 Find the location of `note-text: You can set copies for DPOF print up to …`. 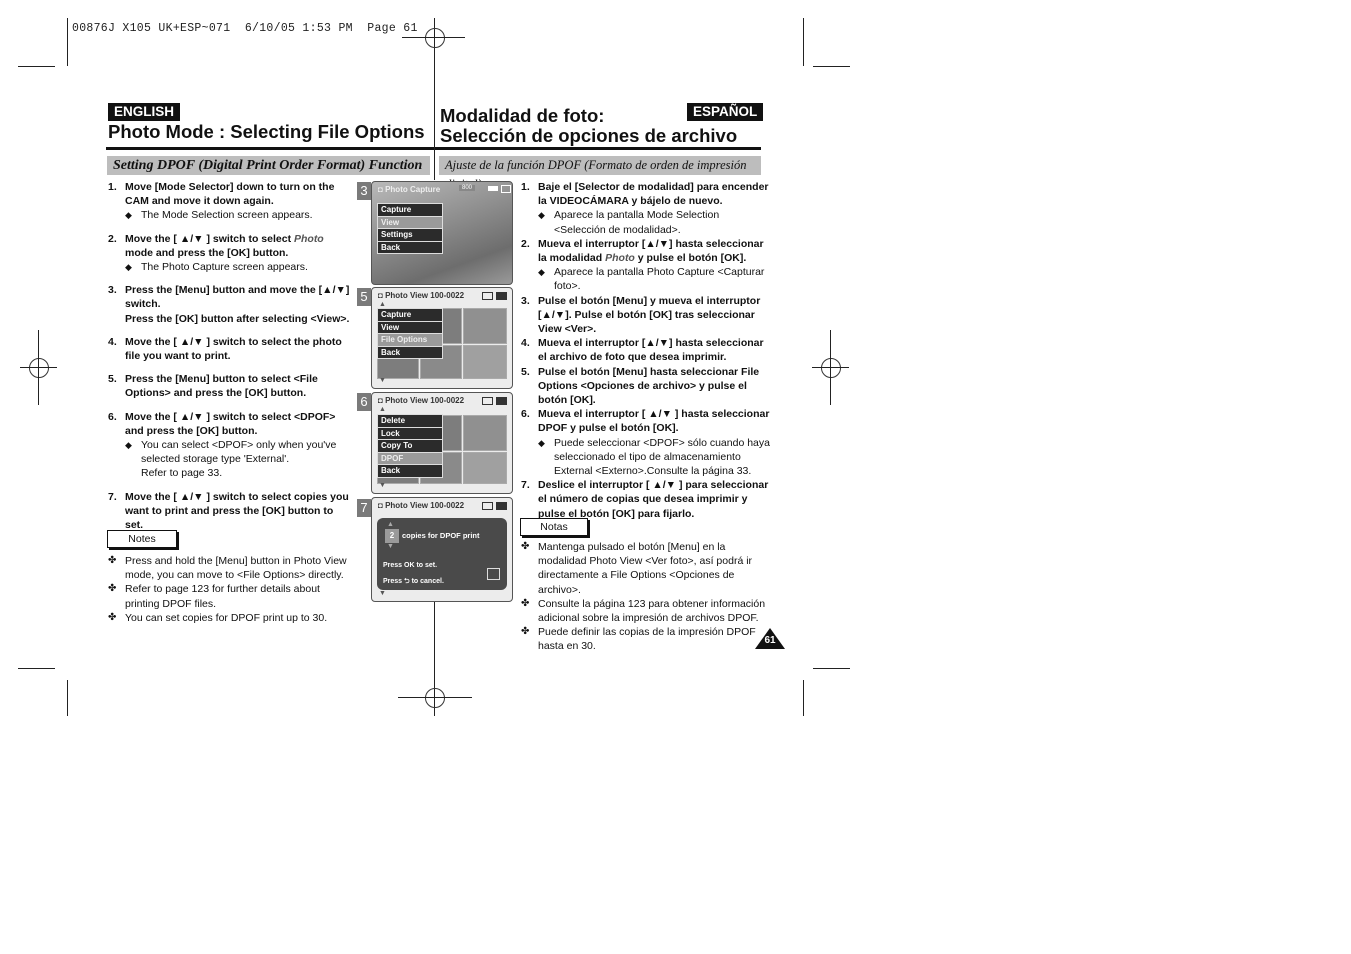

note-text: You can set copies for DPOF print up to … is located at coordinates (226, 617).